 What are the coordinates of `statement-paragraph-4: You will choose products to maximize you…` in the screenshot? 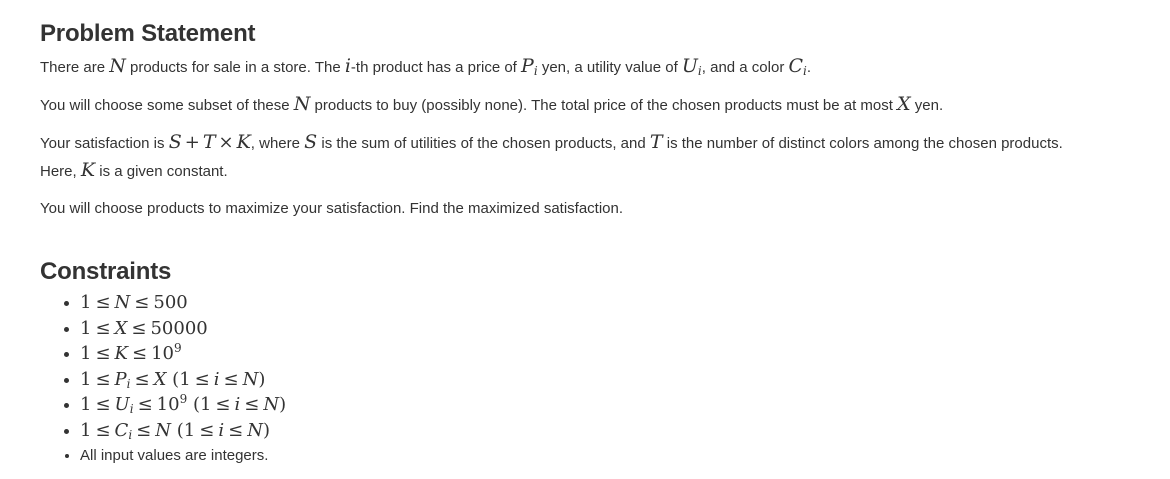 It's located at (332, 208).